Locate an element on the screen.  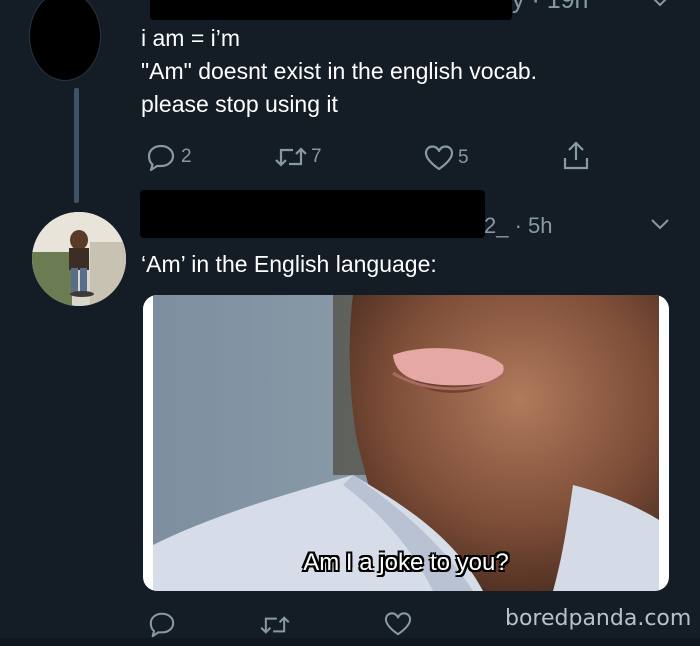
retweet-button is located at coordinates (275, 625).